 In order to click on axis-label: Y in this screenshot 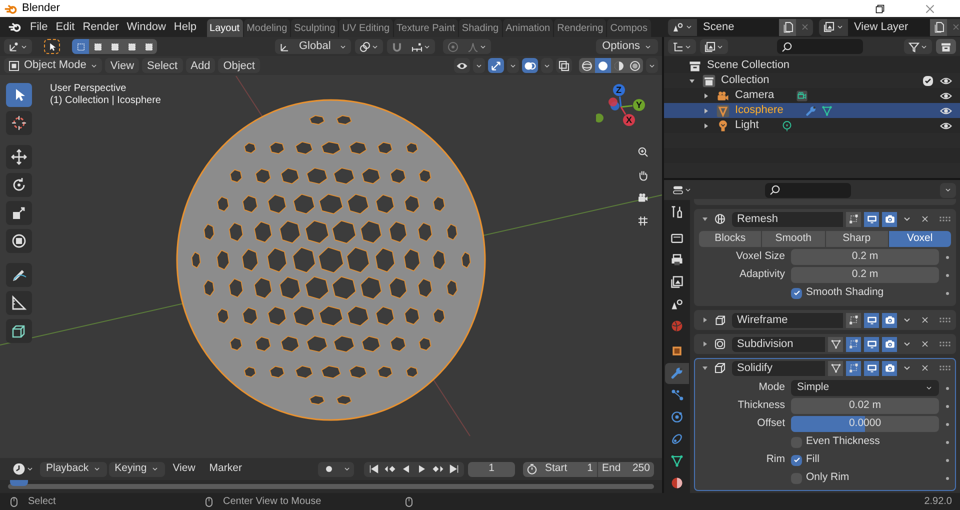, I will do `click(639, 105)`.